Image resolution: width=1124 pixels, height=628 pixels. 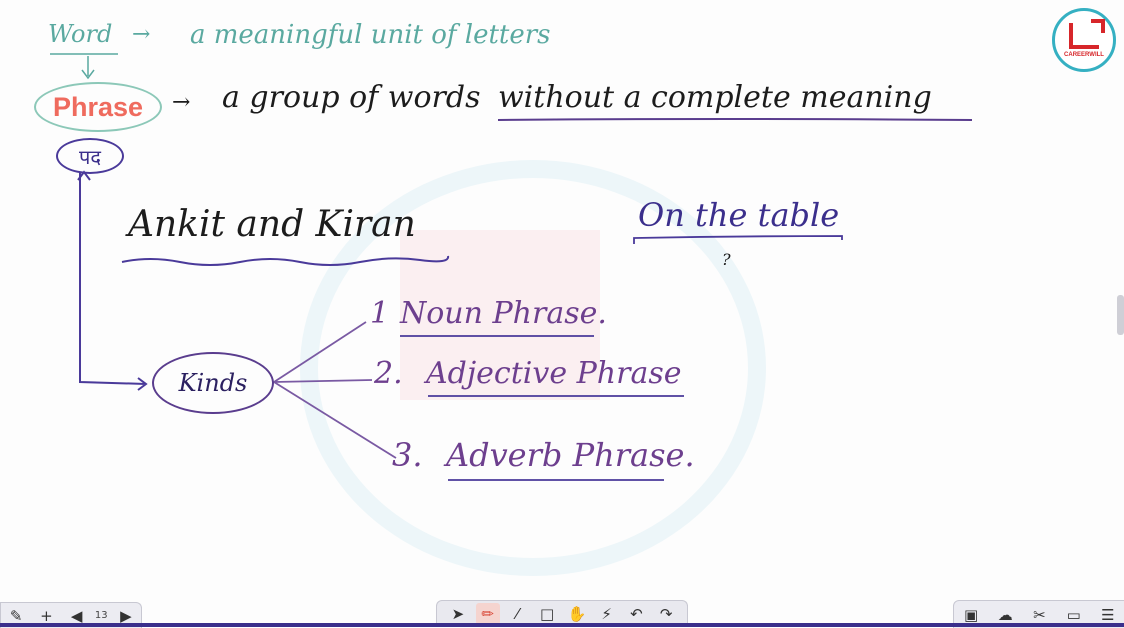 I want to click on kind-3-number: 3., so click(x=407, y=455).